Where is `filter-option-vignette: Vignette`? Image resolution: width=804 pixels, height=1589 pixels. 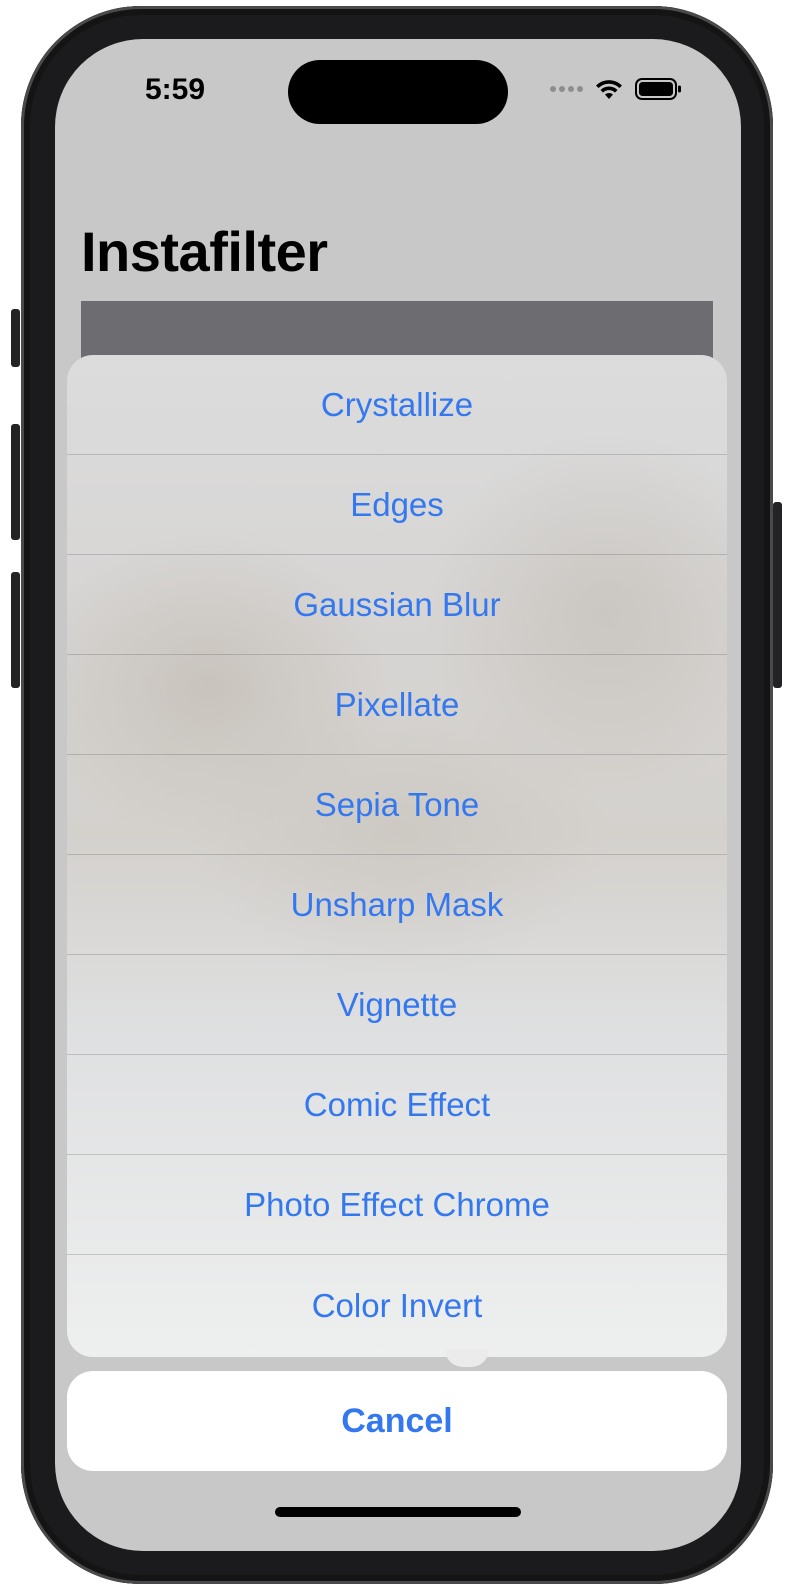 filter-option-vignette: Vignette is located at coordinates (397, 1005).